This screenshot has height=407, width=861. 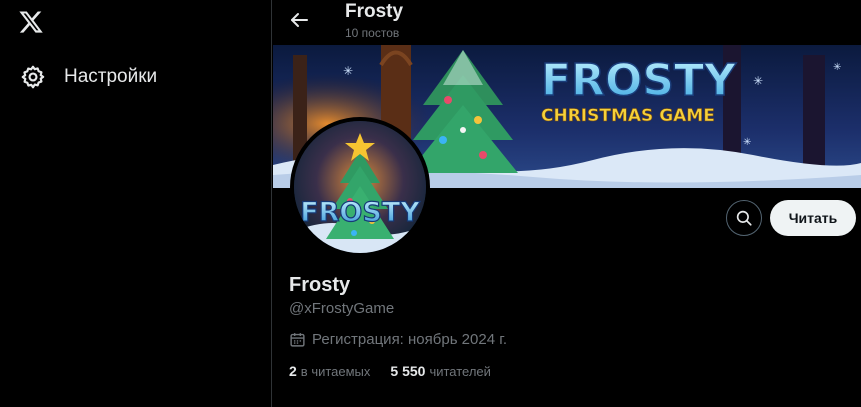 What do you see at coordinates (297, 340) in the screenshot?
I see `calendar-icon` at bounding box center [297, 340].